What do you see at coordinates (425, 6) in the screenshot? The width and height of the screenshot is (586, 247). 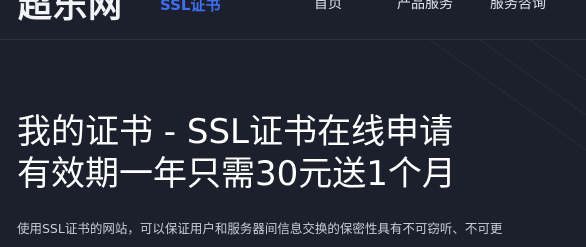 I see `nav-products: 产品服务` at bounding box center [425, 6].